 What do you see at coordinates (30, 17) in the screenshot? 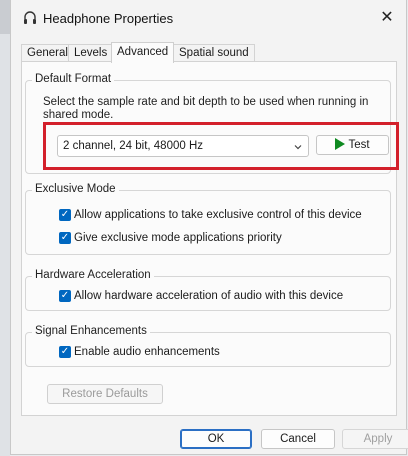
I see `headphones-icon` at bounding box center [30, 17].